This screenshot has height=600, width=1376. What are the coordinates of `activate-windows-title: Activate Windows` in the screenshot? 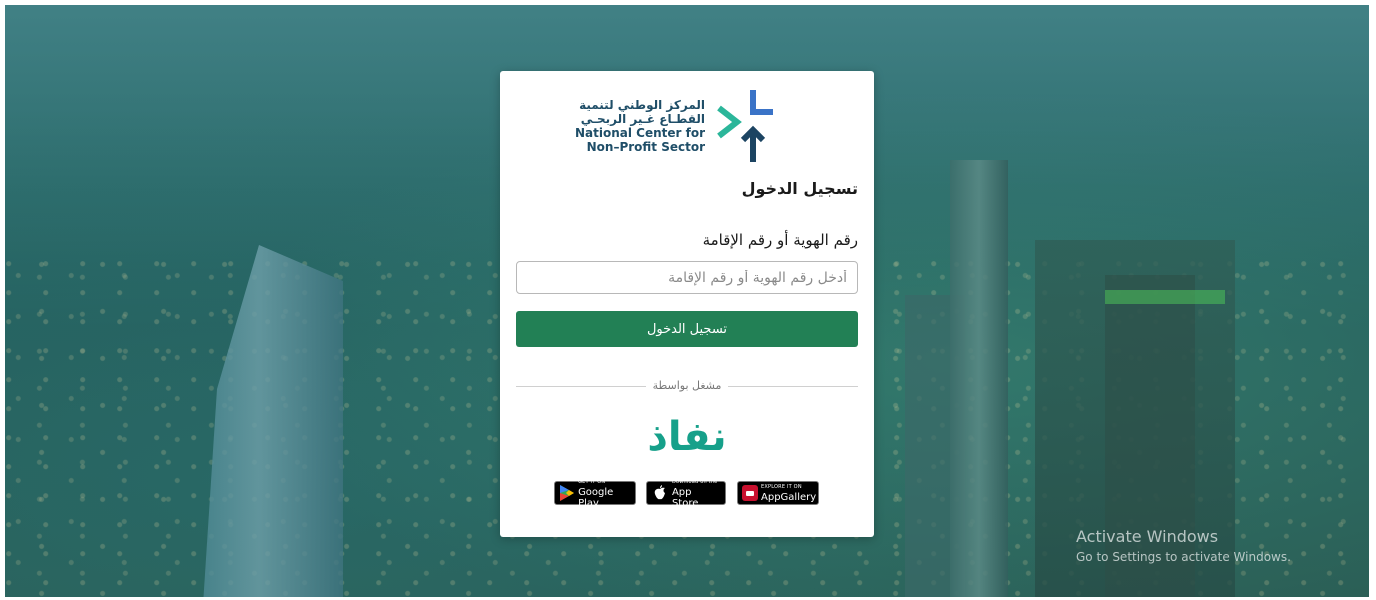 It's located at (1147, 536).